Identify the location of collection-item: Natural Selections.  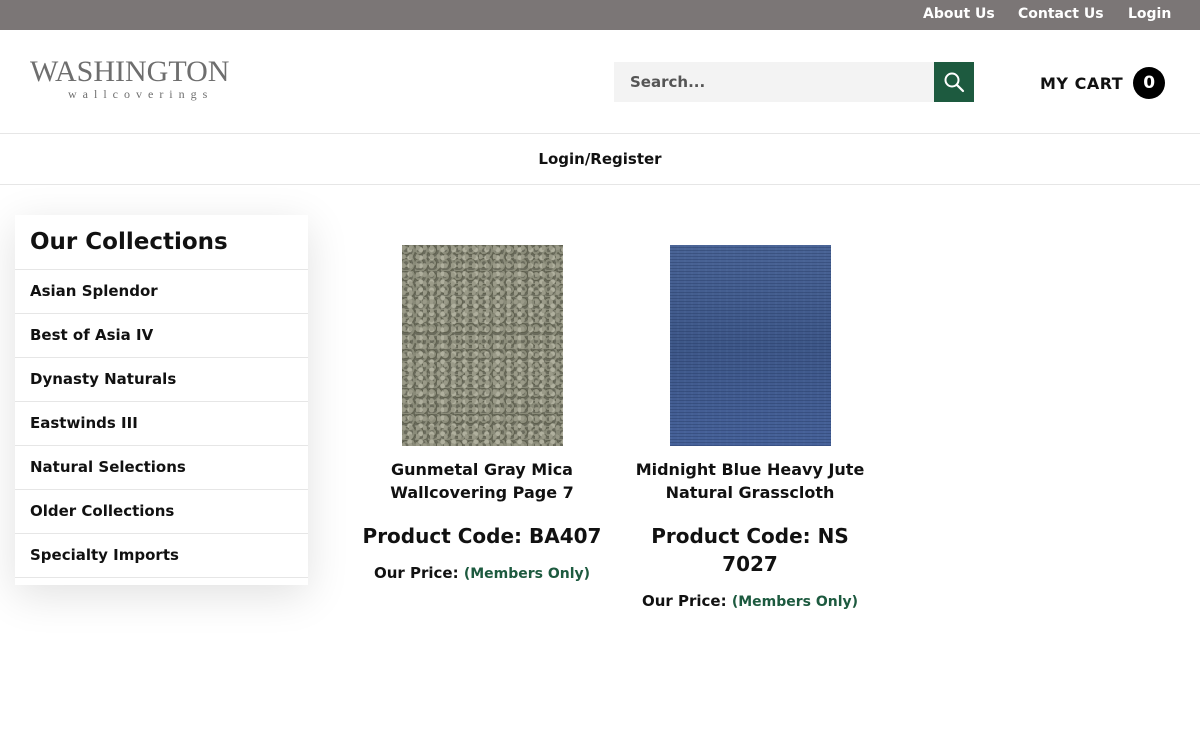
(161, 468).